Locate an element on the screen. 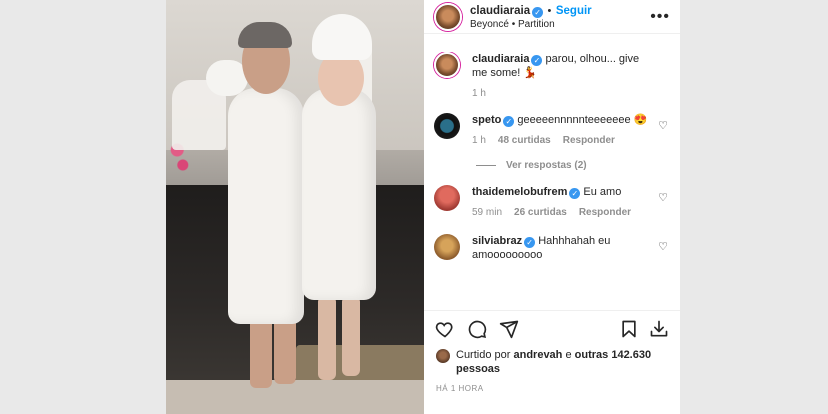 The width and height of the screenshot is (828, 414). post-timestamp: HÁ 1 HORA is located at coordinates (460, 388).